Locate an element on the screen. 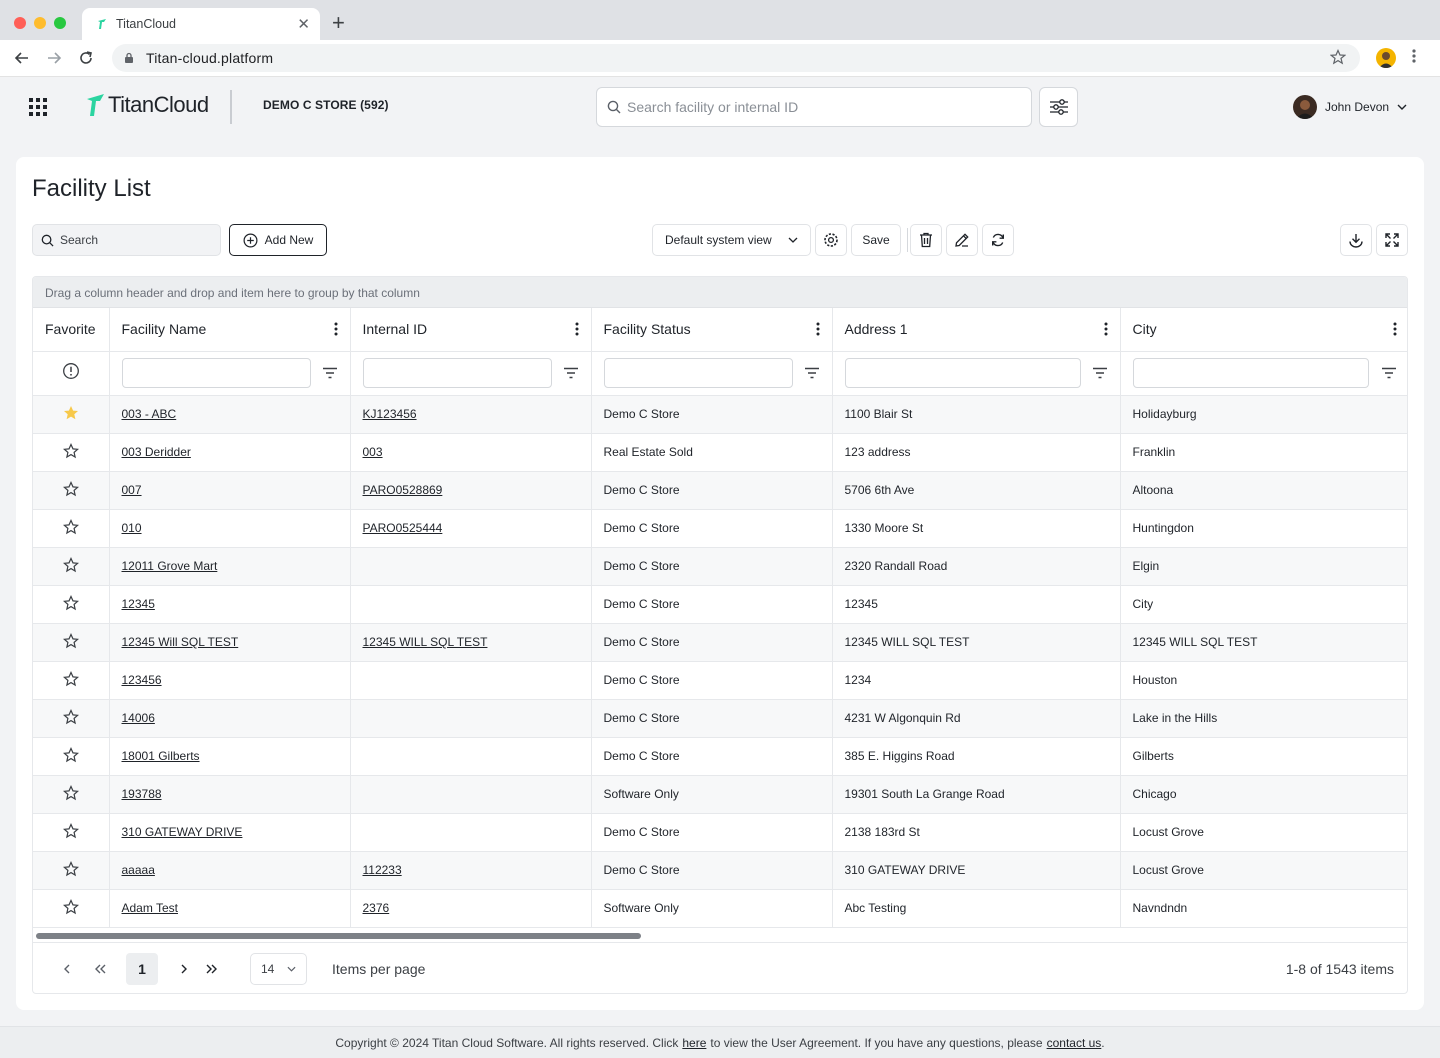 The width and height of the screenshot is (1440, 1058). new-tab-icon: + is located at coordinates (338, 23).